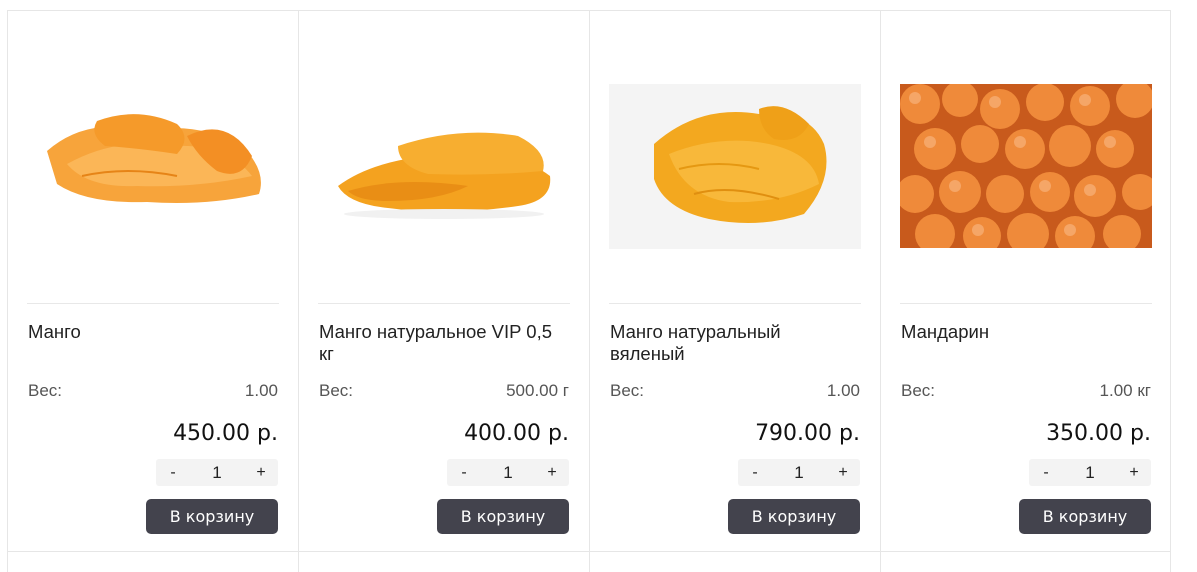 Image resolution: width=1197 pixels, height=572 pixels. I want to click on product-title: Манго натуральный вяленый, so click(735, 343).